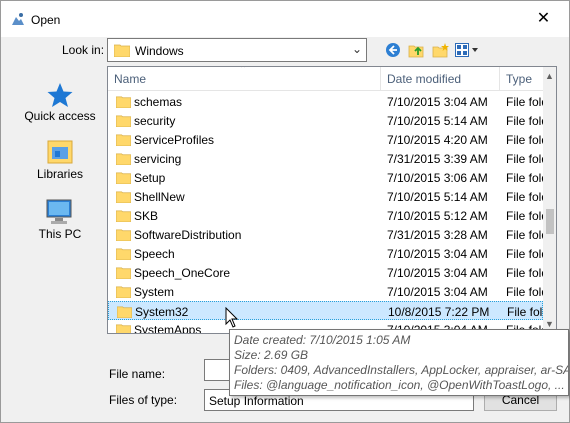  Describe the element at coordinates (322, 340) in the screenshot. I see `tooltip-date-created: Date created: 7/10/2015 1:05 AM` at that location.